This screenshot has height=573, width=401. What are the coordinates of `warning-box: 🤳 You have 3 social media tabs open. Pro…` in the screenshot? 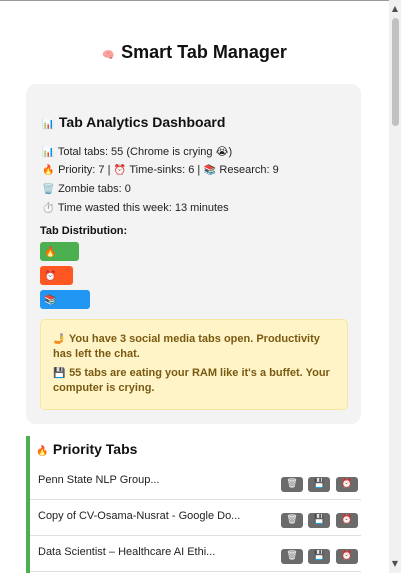 It's located at (194, 364).